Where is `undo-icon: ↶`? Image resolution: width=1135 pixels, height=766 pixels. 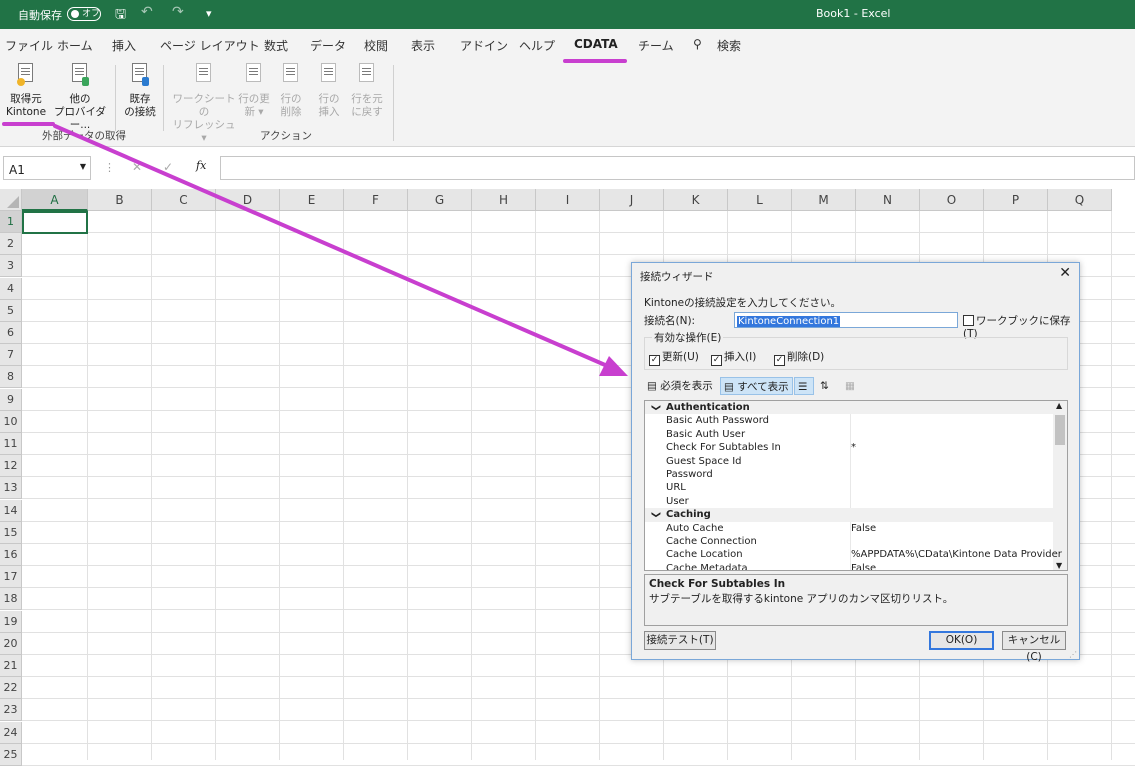 undo-icon: ↶ is located at coordinates (147, 12).